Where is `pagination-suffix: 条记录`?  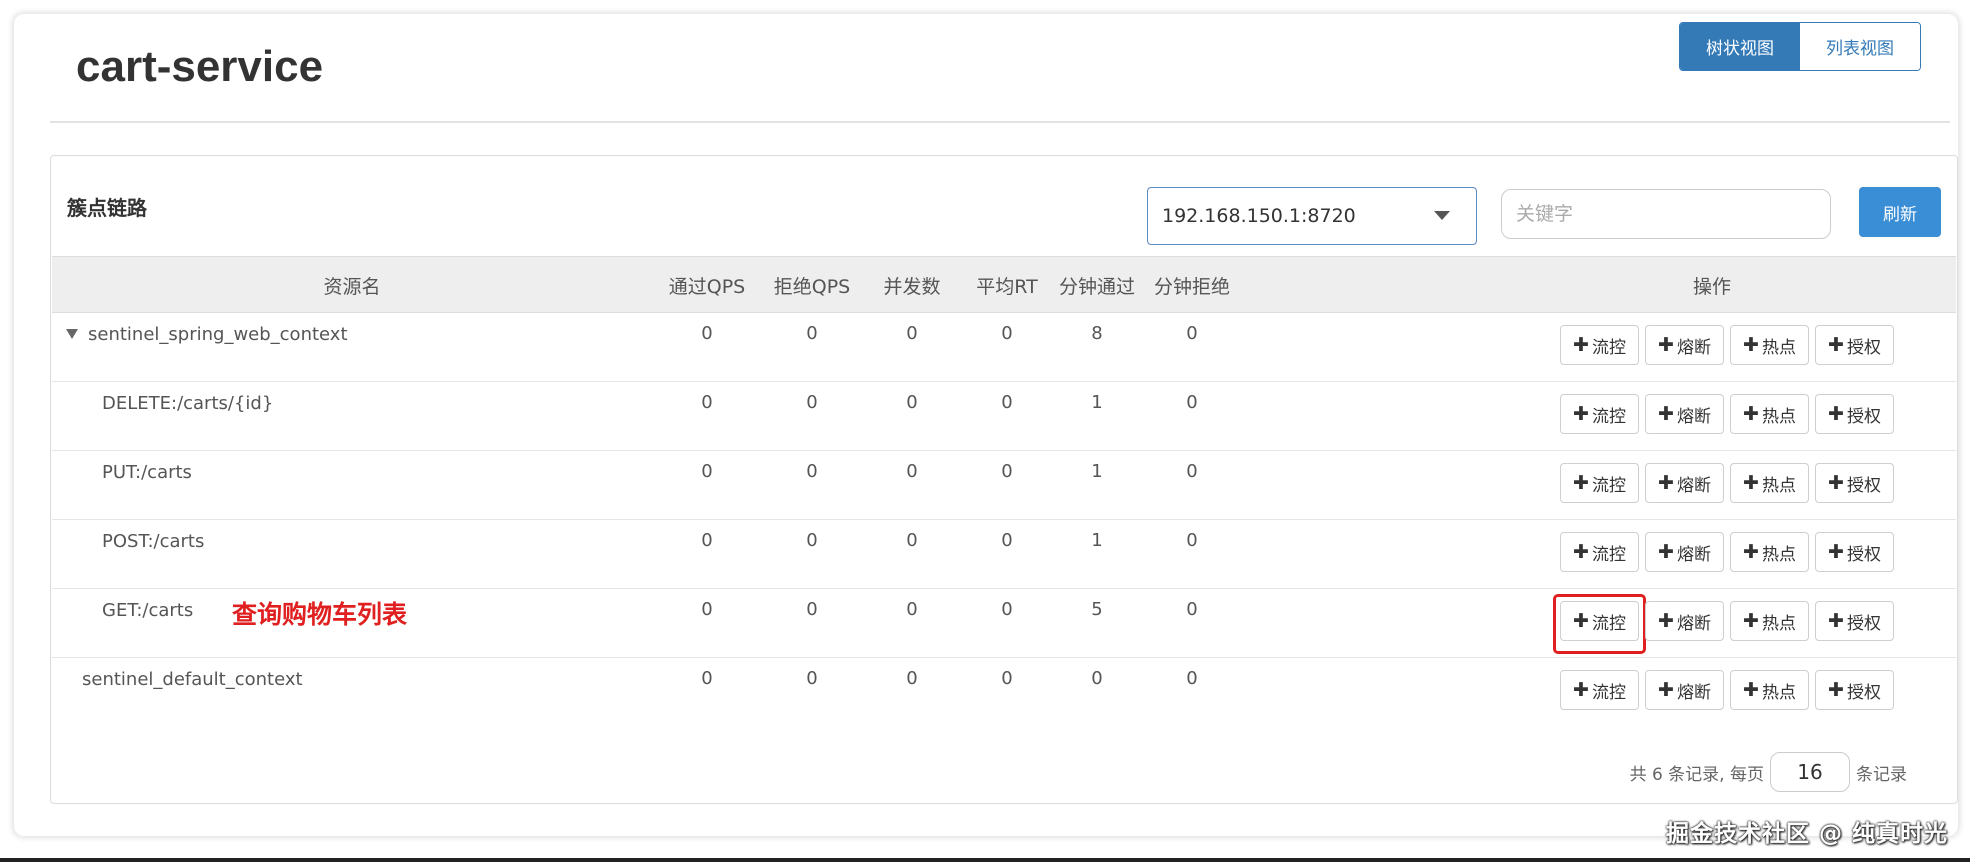 pagination-suffix: 条记录 is located at coordinates (1881, 774).